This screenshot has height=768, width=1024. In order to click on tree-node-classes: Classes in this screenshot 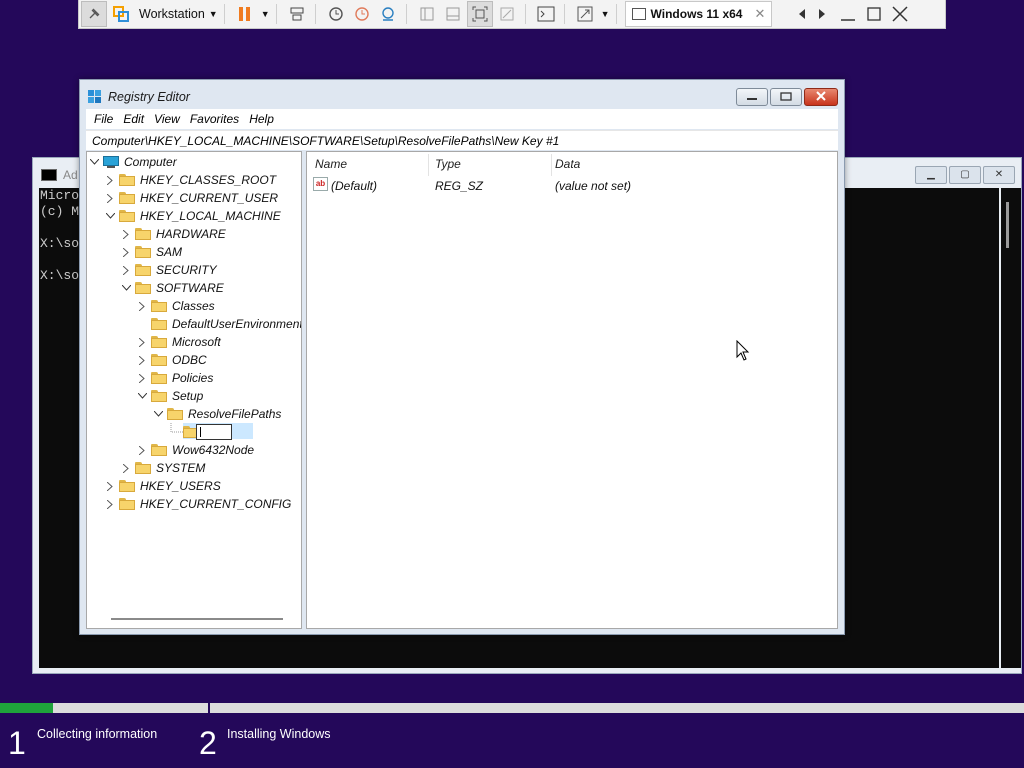, I will do `click(176, 306)`.